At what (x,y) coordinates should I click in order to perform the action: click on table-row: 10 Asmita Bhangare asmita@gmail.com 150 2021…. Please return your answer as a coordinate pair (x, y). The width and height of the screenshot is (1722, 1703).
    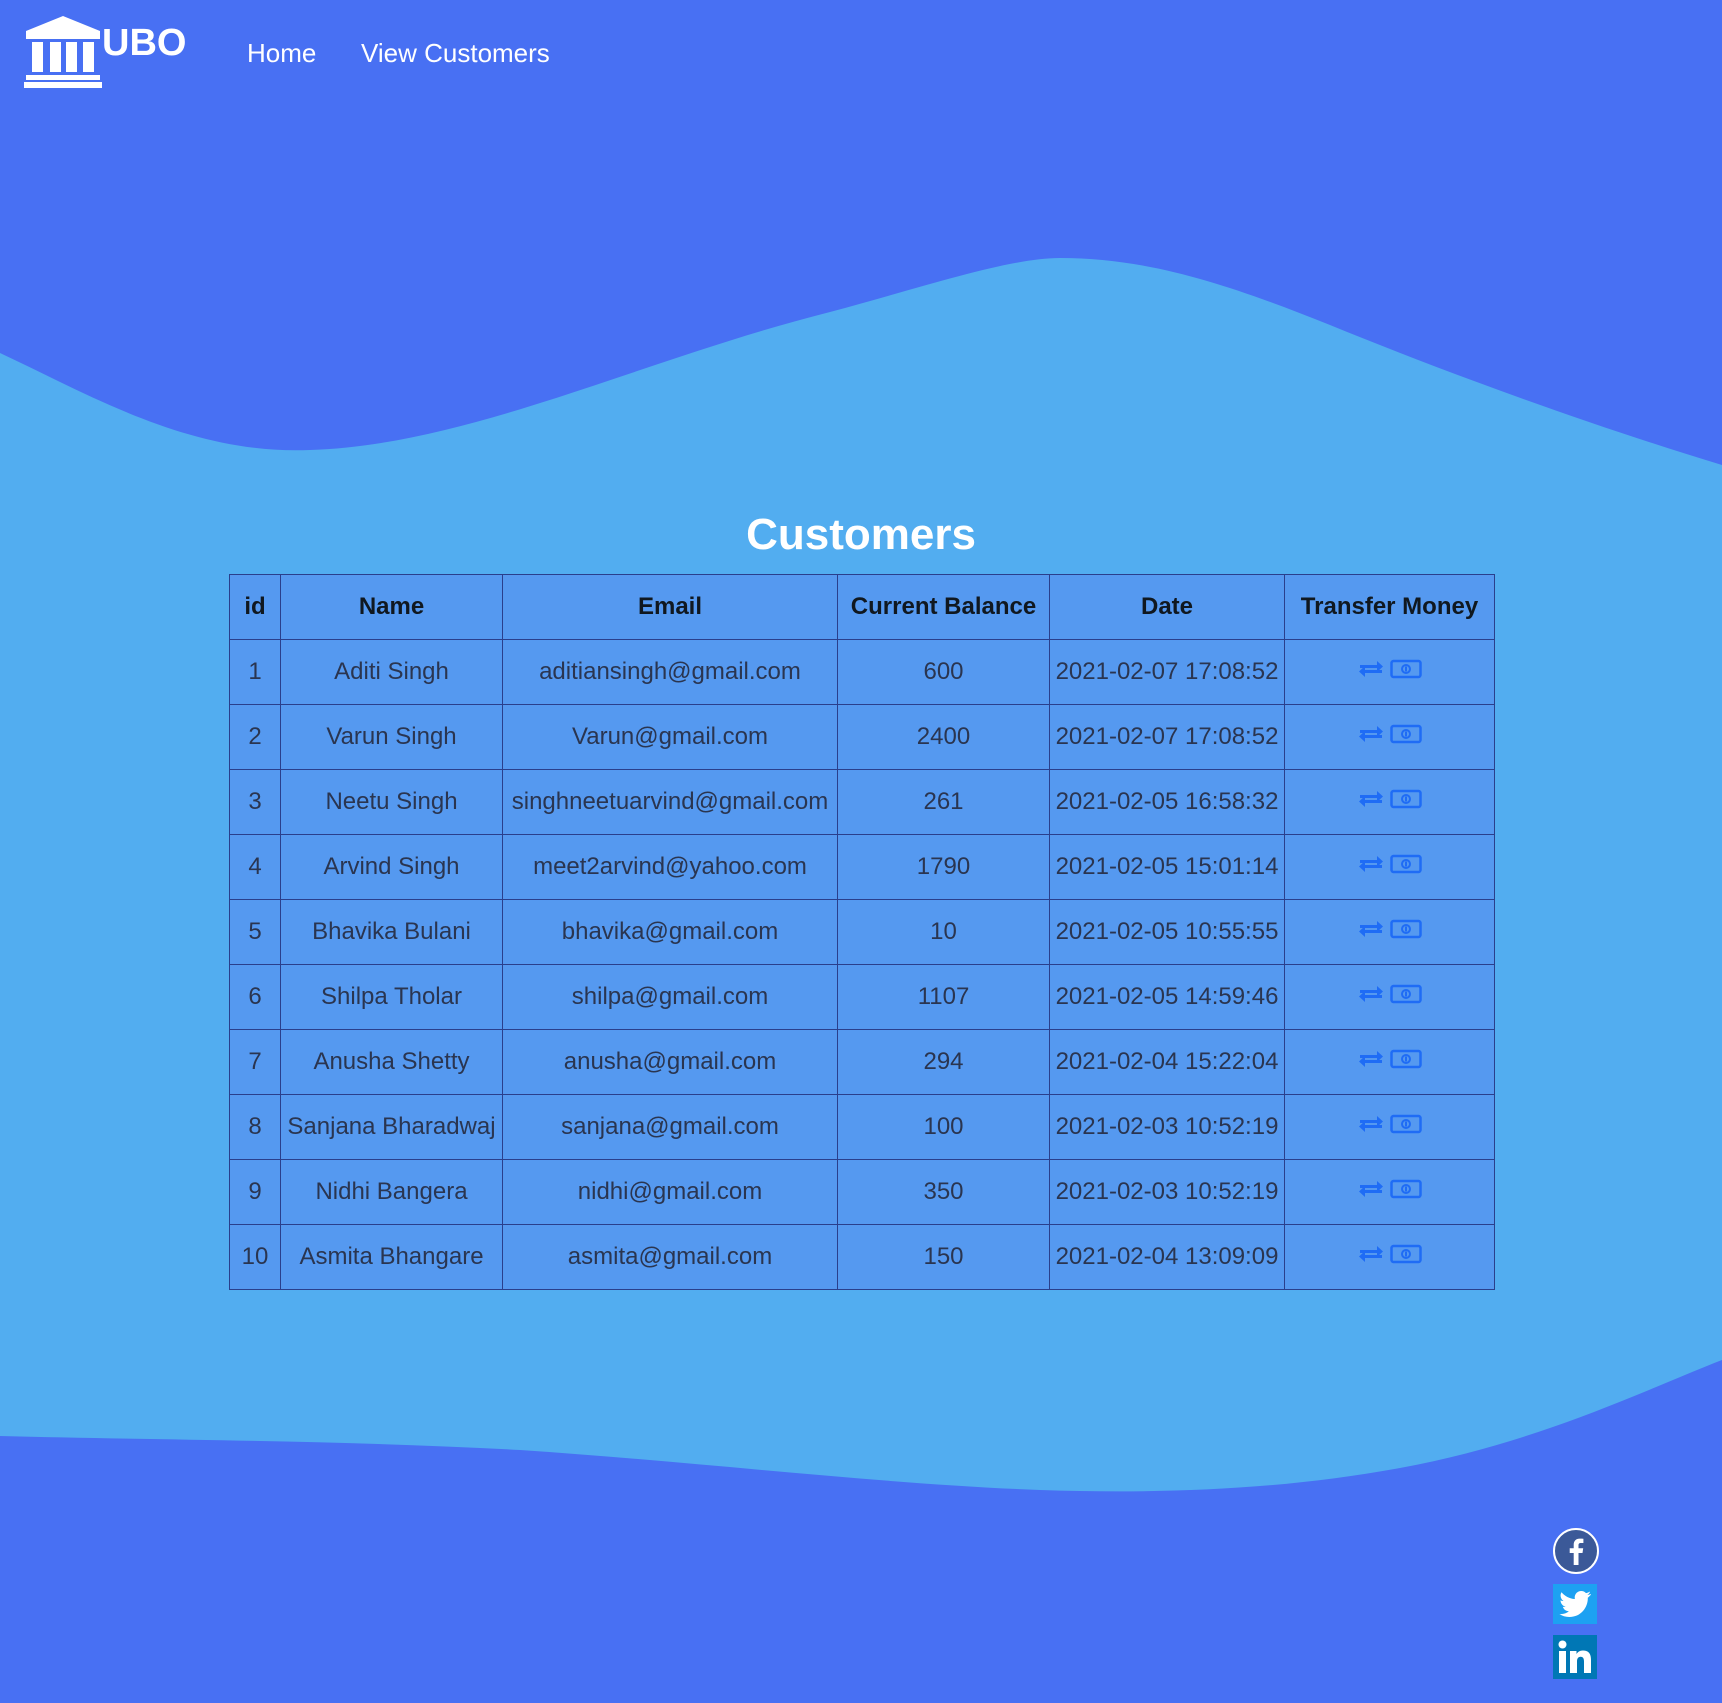
    Looking at the image, I should click on (862, 1257).